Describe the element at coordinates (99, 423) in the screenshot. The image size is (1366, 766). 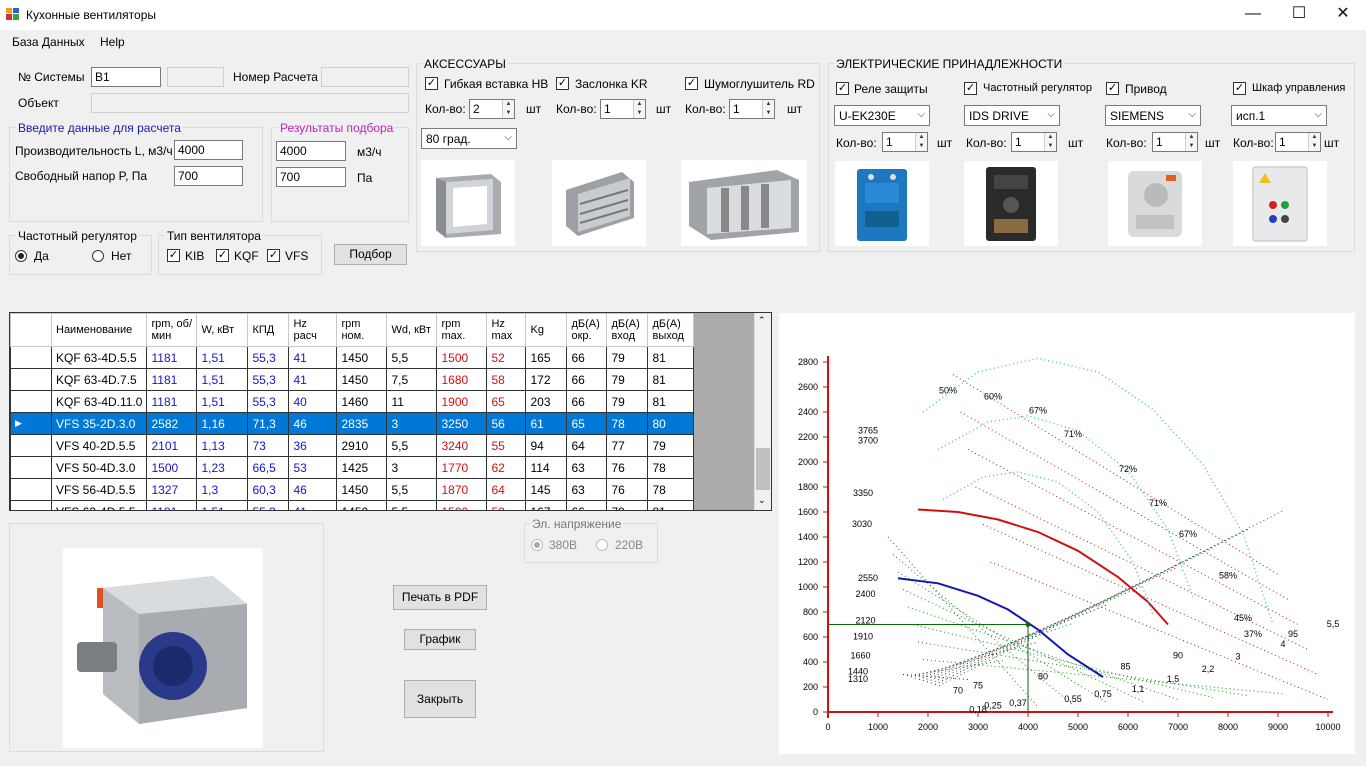
I see `table-cell: VFS 35-2D.3.0` at that location.